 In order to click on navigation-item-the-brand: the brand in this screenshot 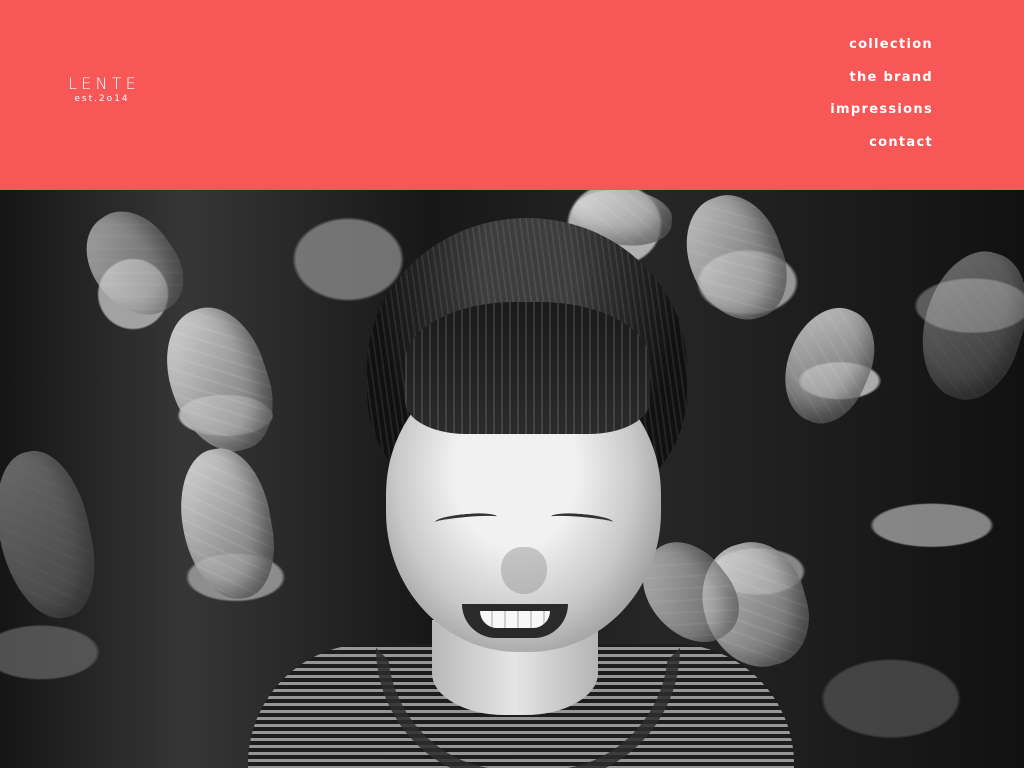, I will do `click(881, 83)`.